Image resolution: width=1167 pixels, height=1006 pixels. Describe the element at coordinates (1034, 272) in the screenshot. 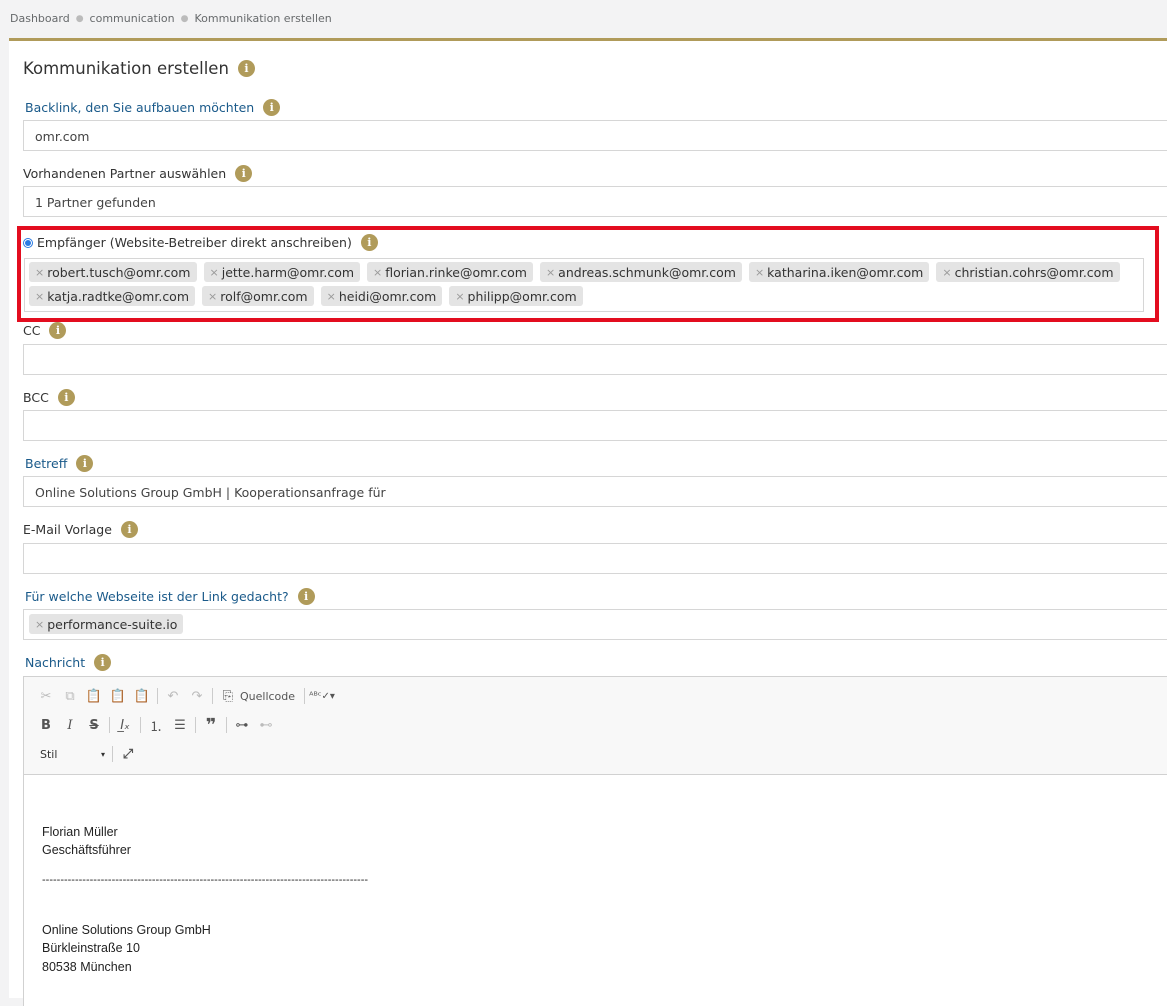

I see `recipient-email: christian.cohrs@omr.com` at that location.